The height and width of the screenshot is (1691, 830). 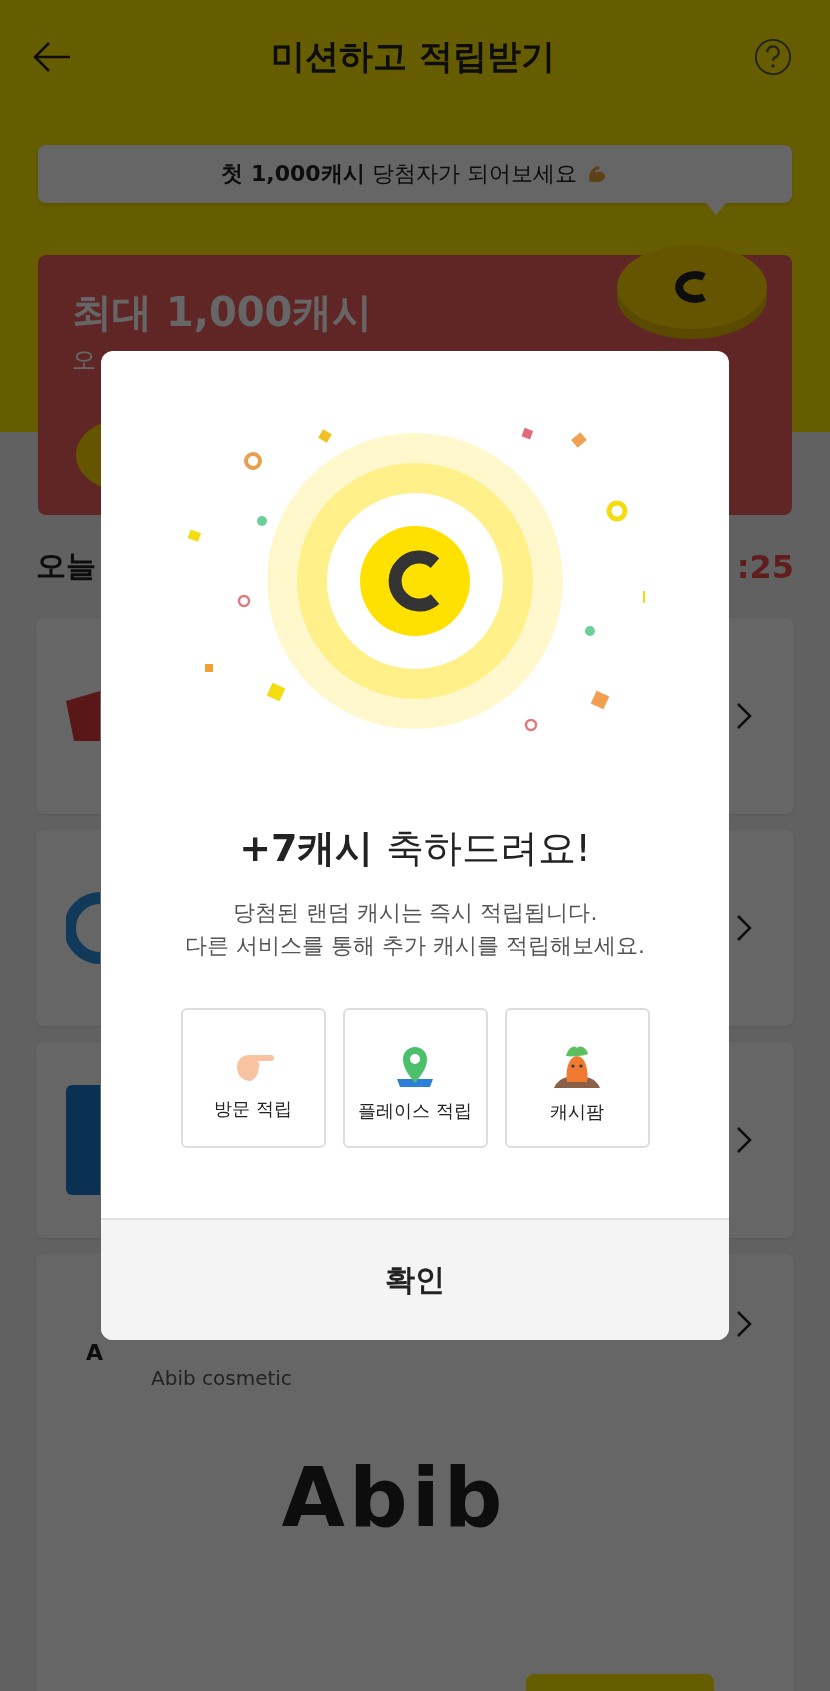 What do you see at coordinates (415, 946) in the screenshot?
I see `dialog-message: 다른 서비스를 통해 추가 캐시를 적립해보세요.` at bounding box center [415, 946].